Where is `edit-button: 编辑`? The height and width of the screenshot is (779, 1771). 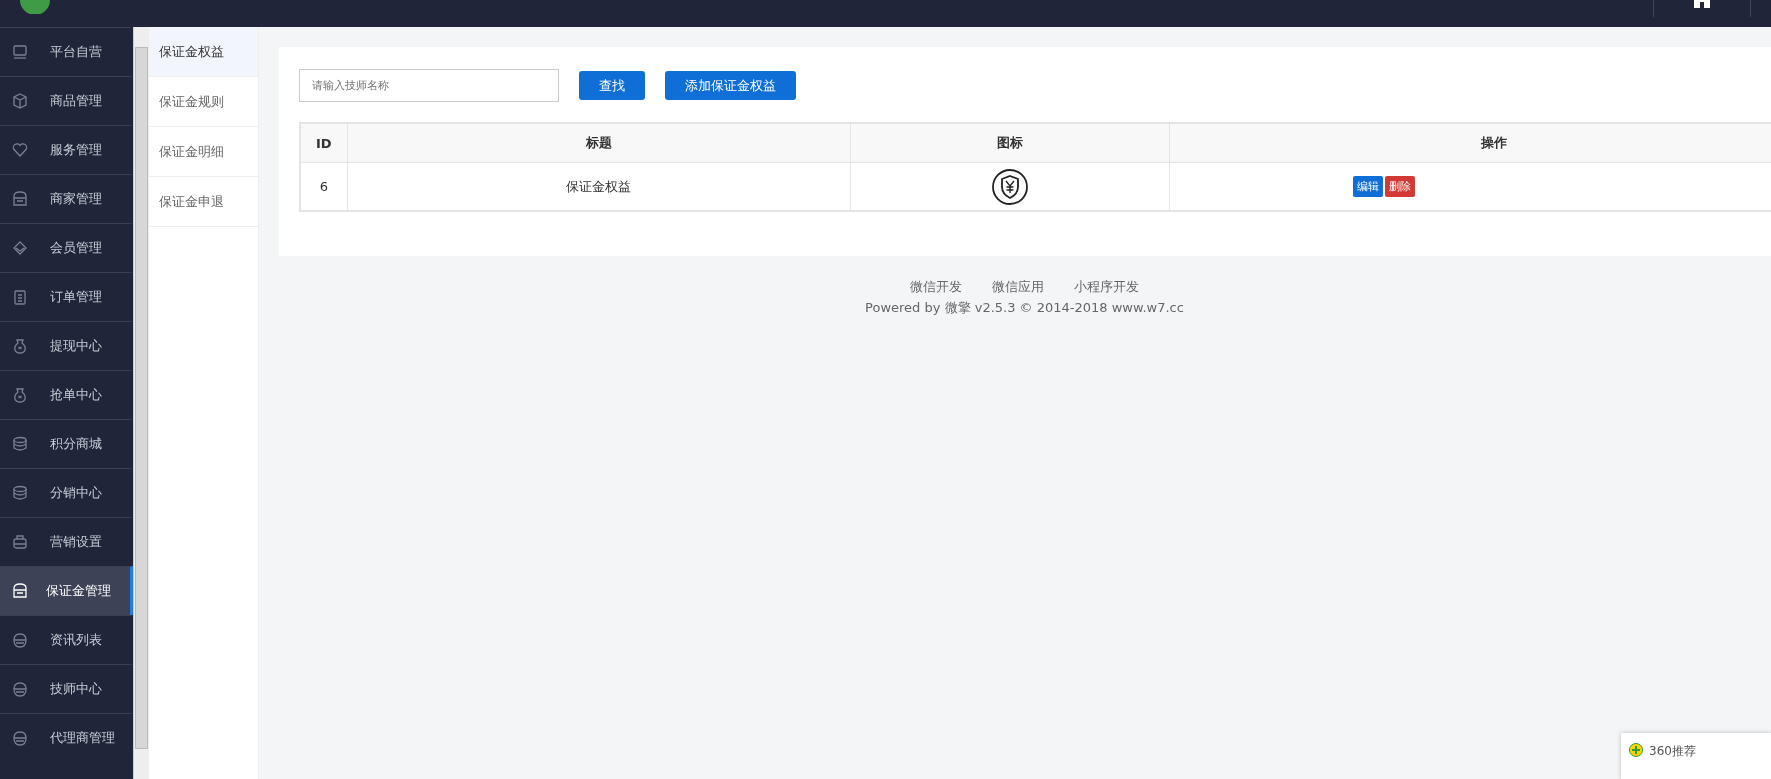
edit-button: 编辑 is located at coordinates (1368, 186).